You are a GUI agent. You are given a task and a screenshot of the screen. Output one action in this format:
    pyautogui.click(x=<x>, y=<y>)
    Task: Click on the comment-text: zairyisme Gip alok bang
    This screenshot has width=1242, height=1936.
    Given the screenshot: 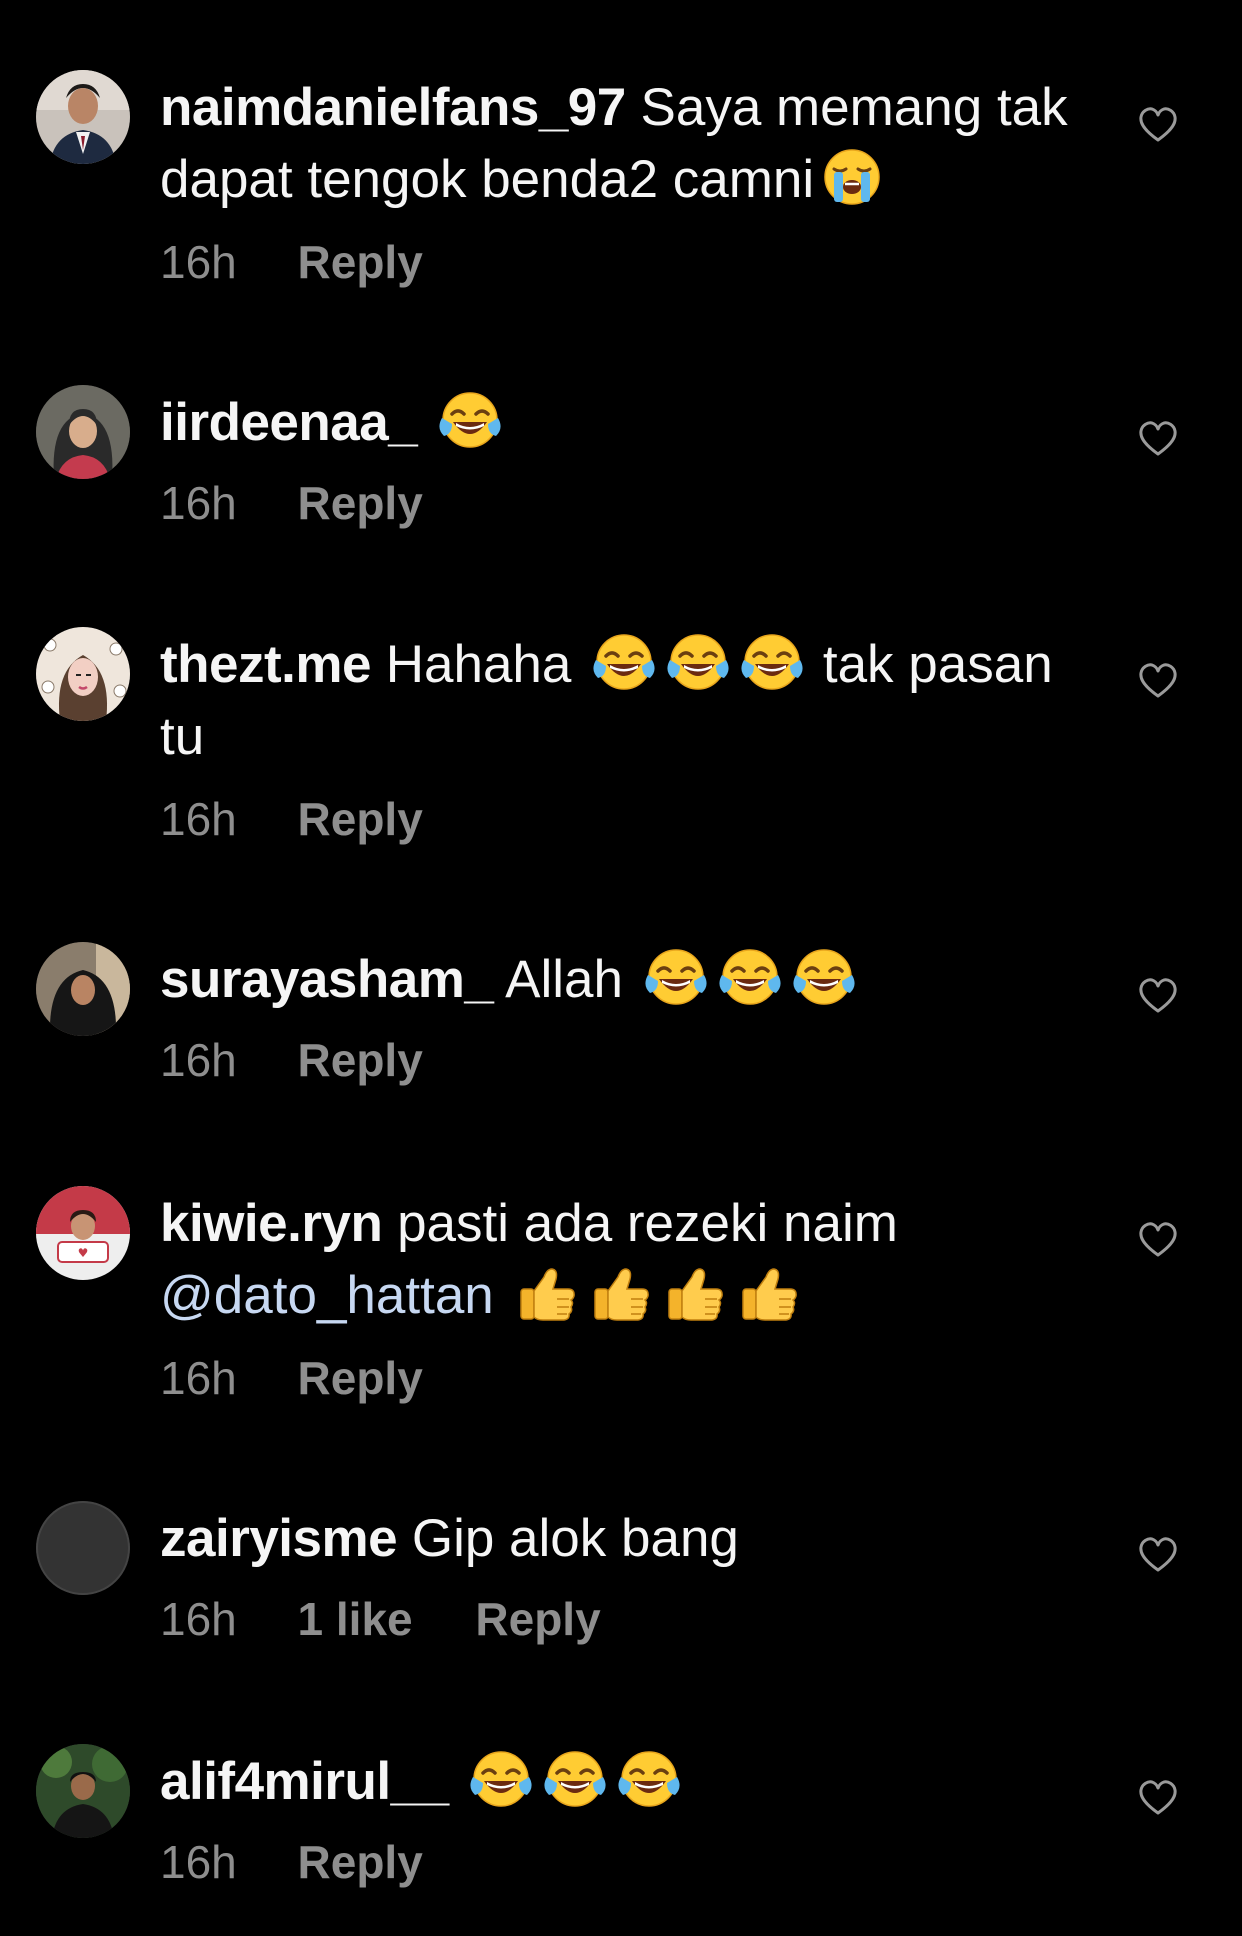 What is the action you would take?
    pyautogui.click(x=625, y=1539)
    